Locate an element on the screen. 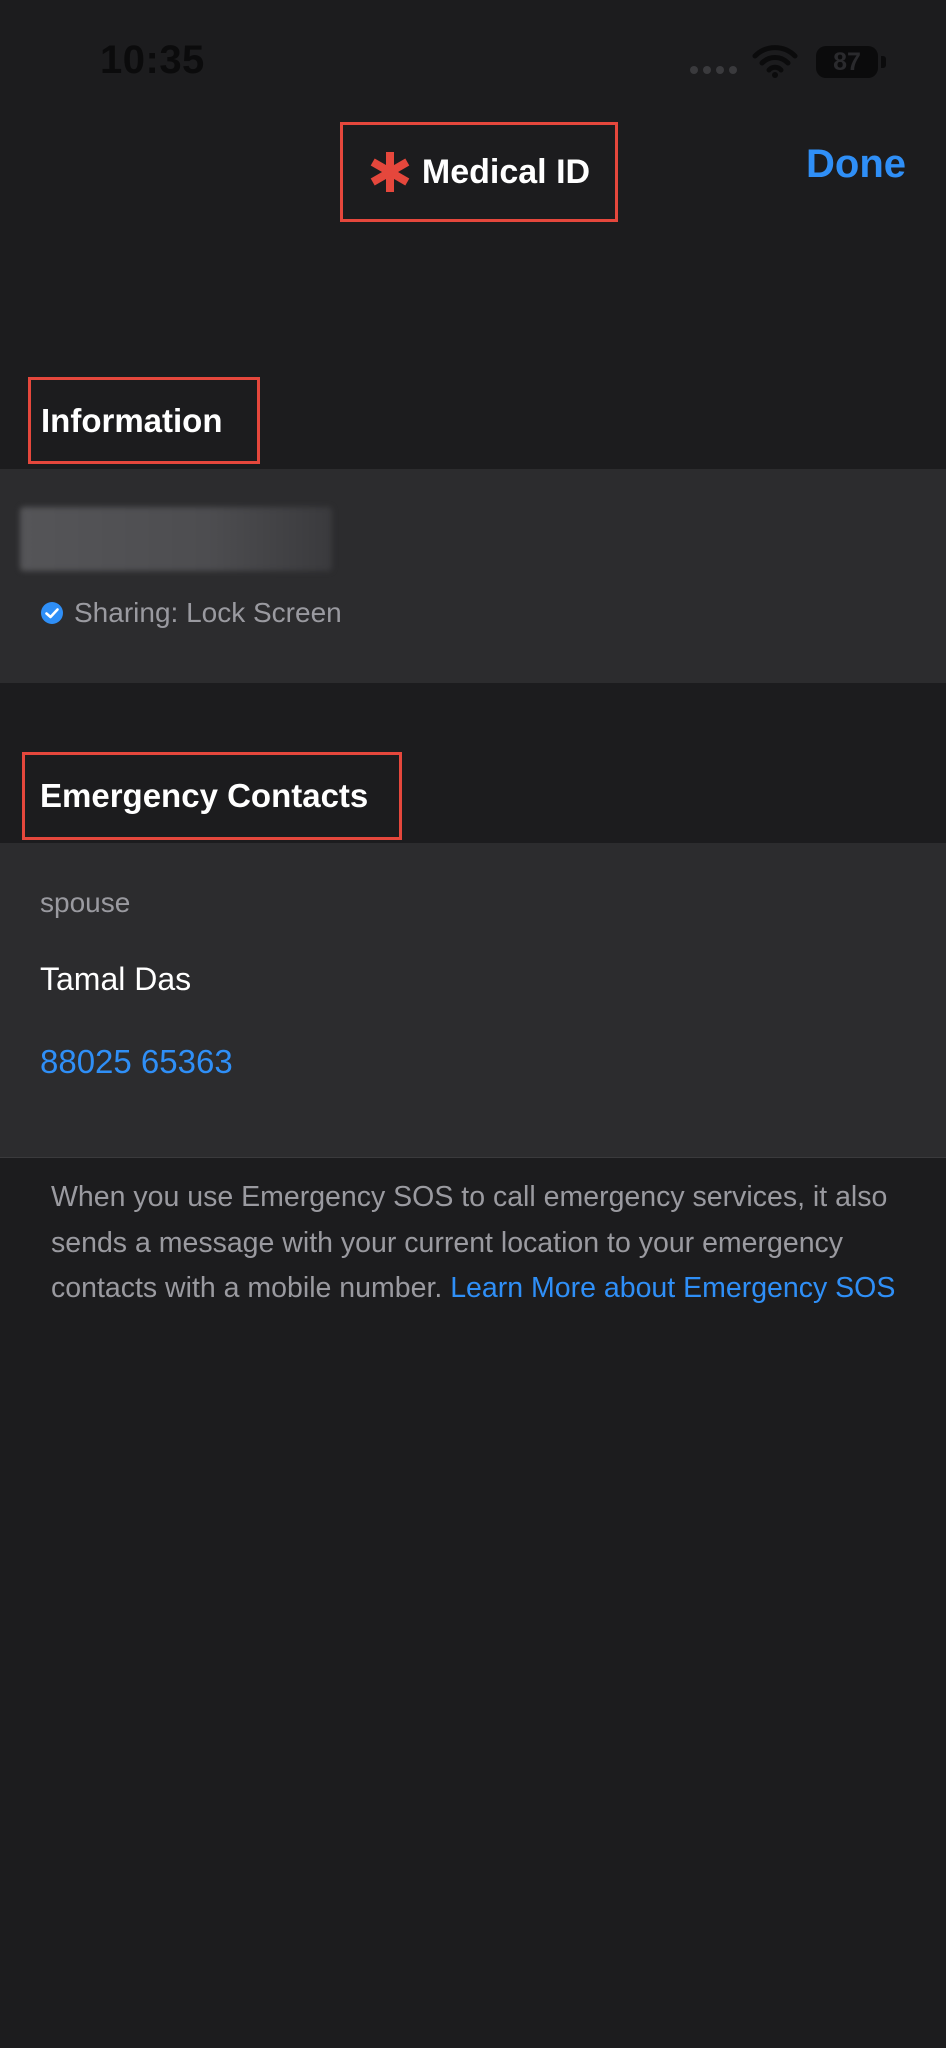 The height and width of the screenshot is (2048, 946). learn-more-link: Learn More about Emergency SOS is located at coordinates (672, 1288).